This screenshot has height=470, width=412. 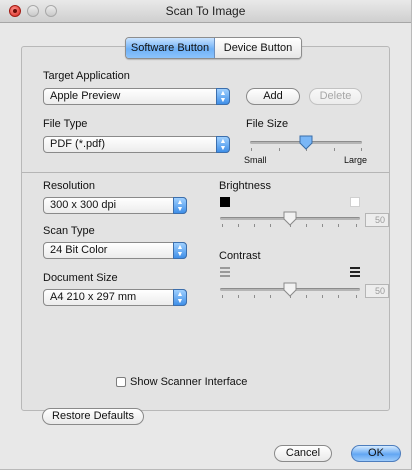 I want to click on file-size-min-label: Small, so click(x=255, y=160).